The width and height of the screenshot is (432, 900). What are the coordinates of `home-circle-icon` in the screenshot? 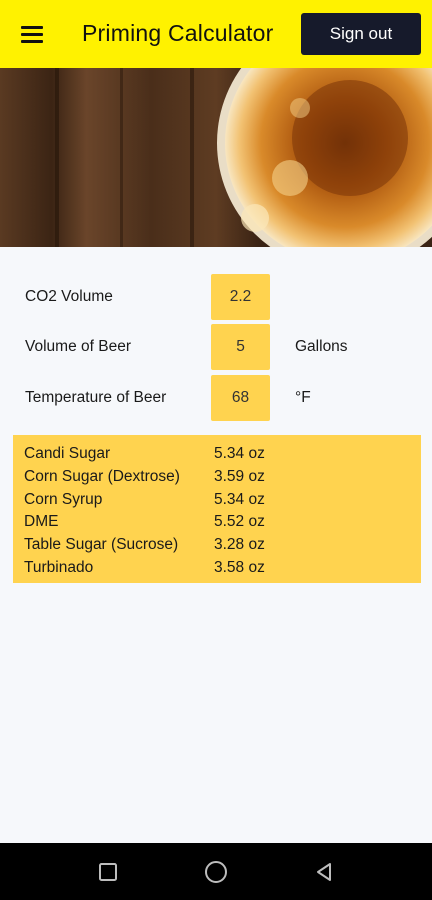 It's located at (216, 871).